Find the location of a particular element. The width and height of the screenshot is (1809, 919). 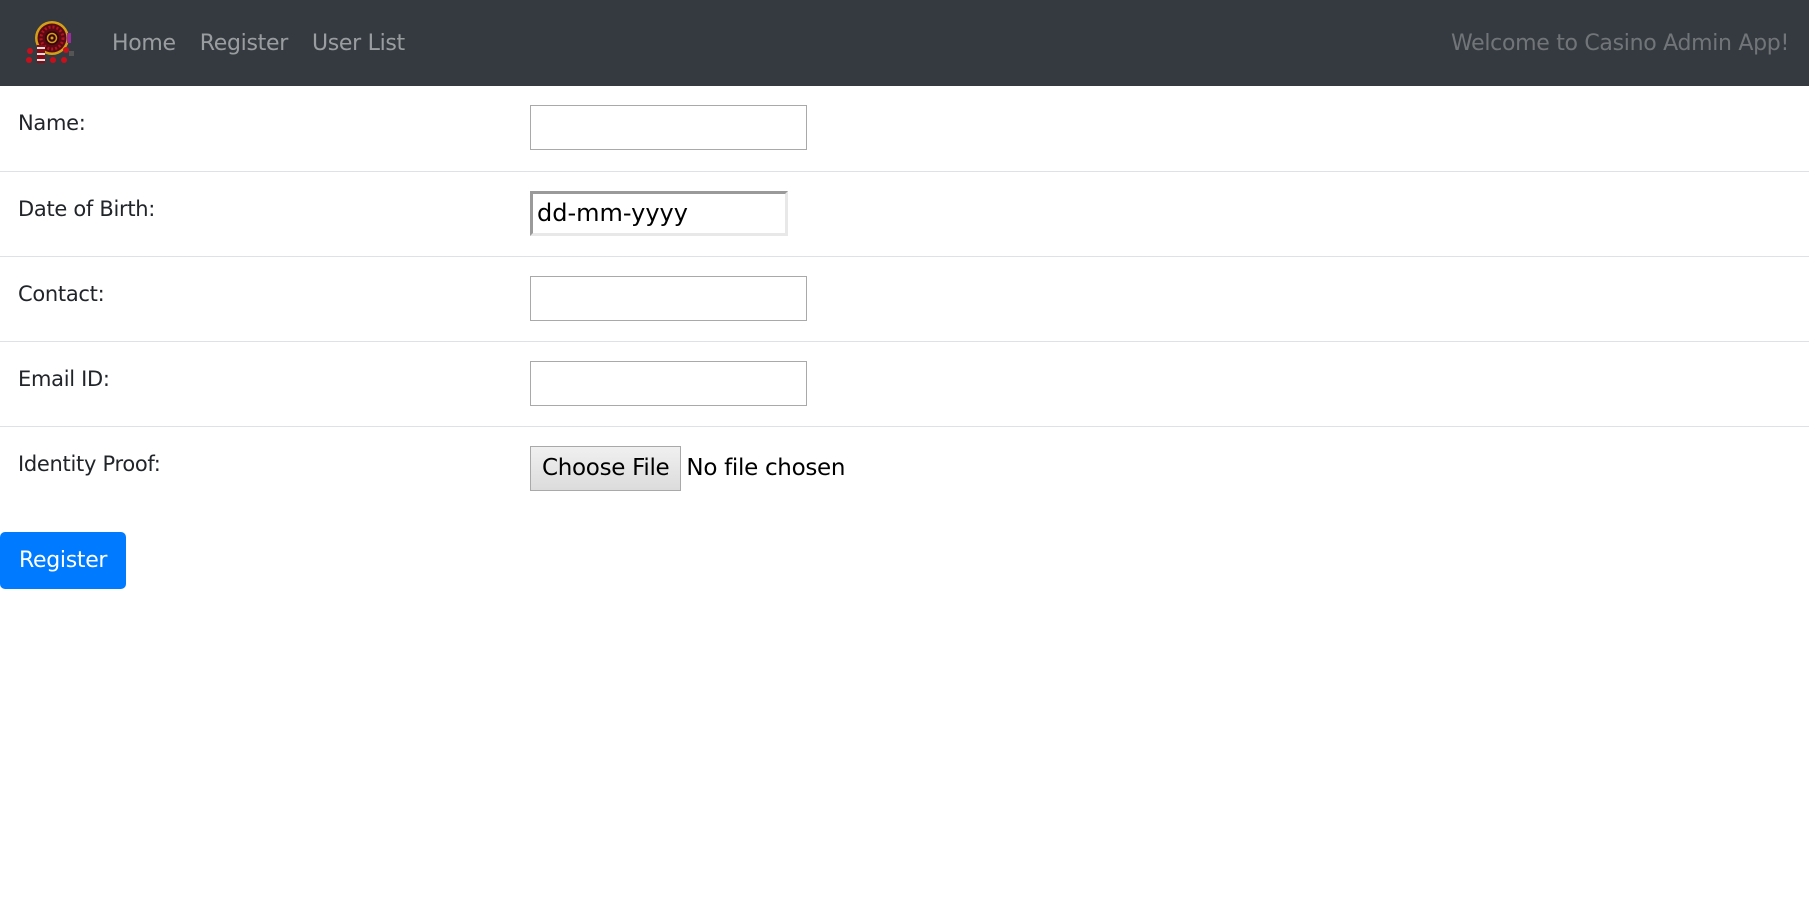

file-input: Choose File No file chosen is located at coordinates (1169, 468).